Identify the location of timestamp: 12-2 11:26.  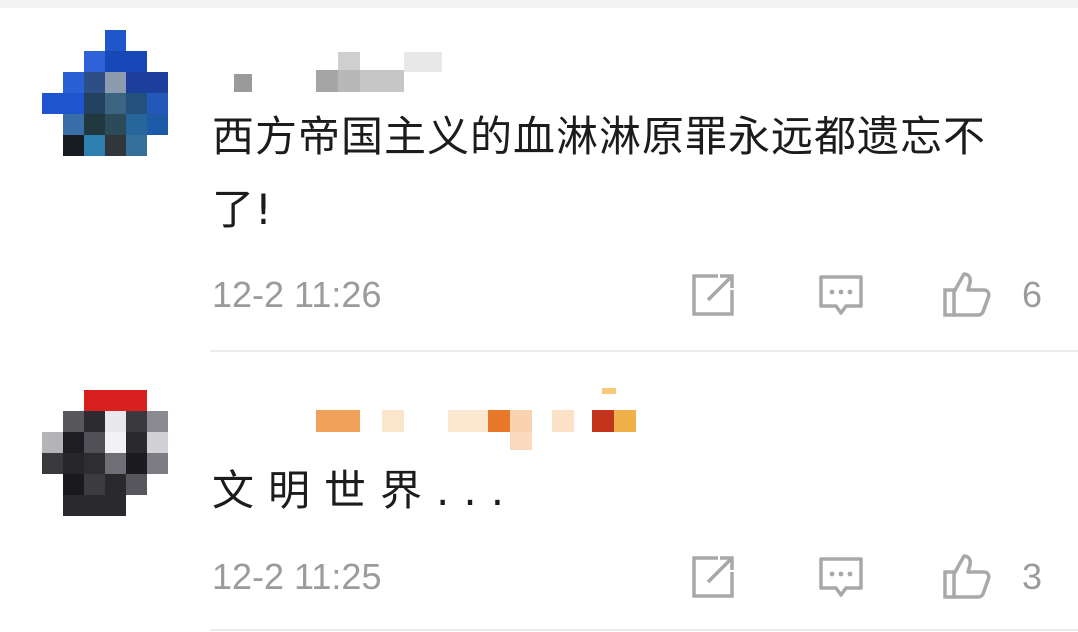
(297, 294).